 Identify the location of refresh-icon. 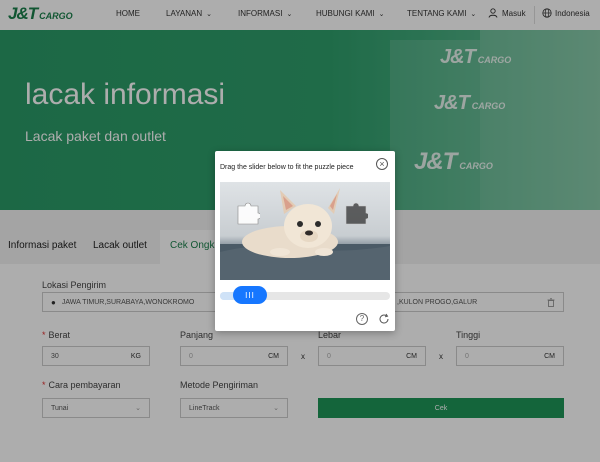
(384, 319).